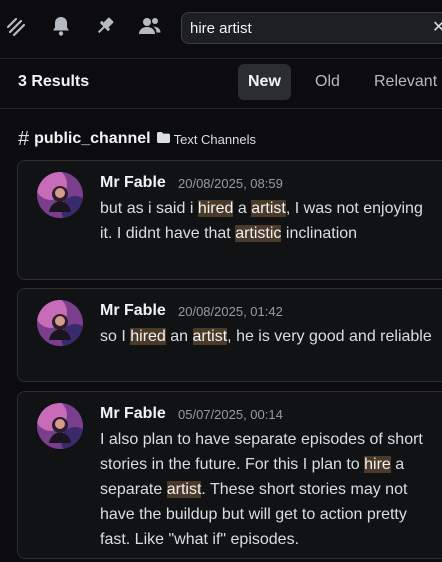 The width and height of the screenshot is (442, 562). Describe the element at coordinates (264, 82) in the screenshot. I see `sort-tab-new: New` at that location.